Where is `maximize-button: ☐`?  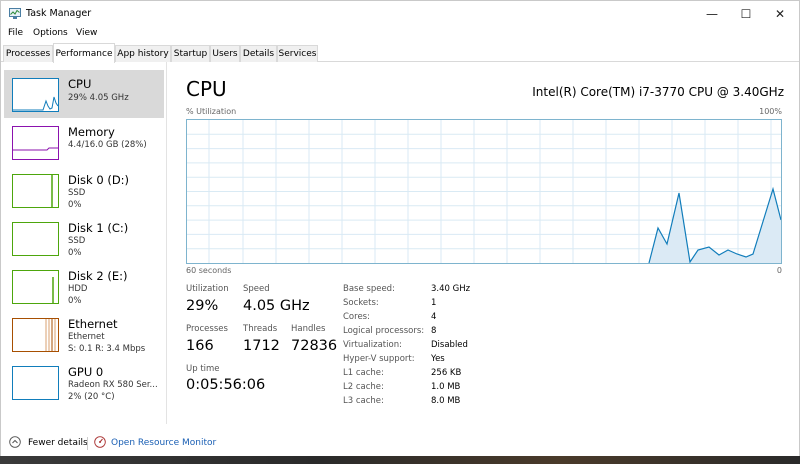 maximize-button: ☐ is located at coordinates (746, 14).